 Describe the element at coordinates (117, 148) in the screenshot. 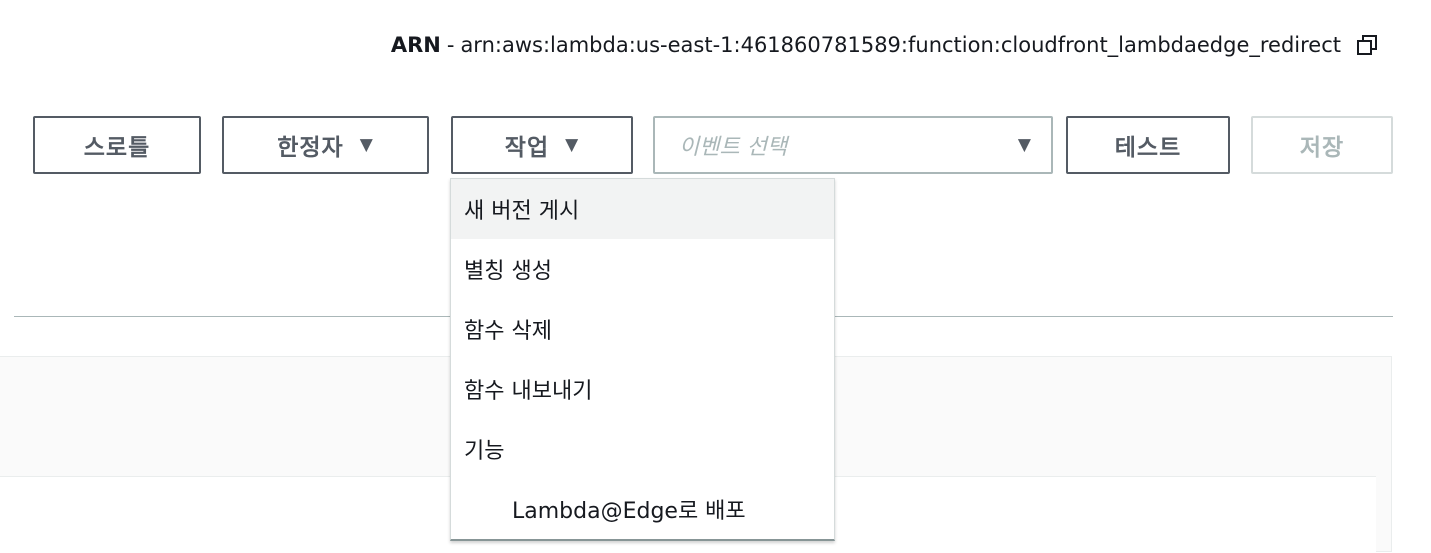

I see `throttle-button-label: 스로틀` at that location.